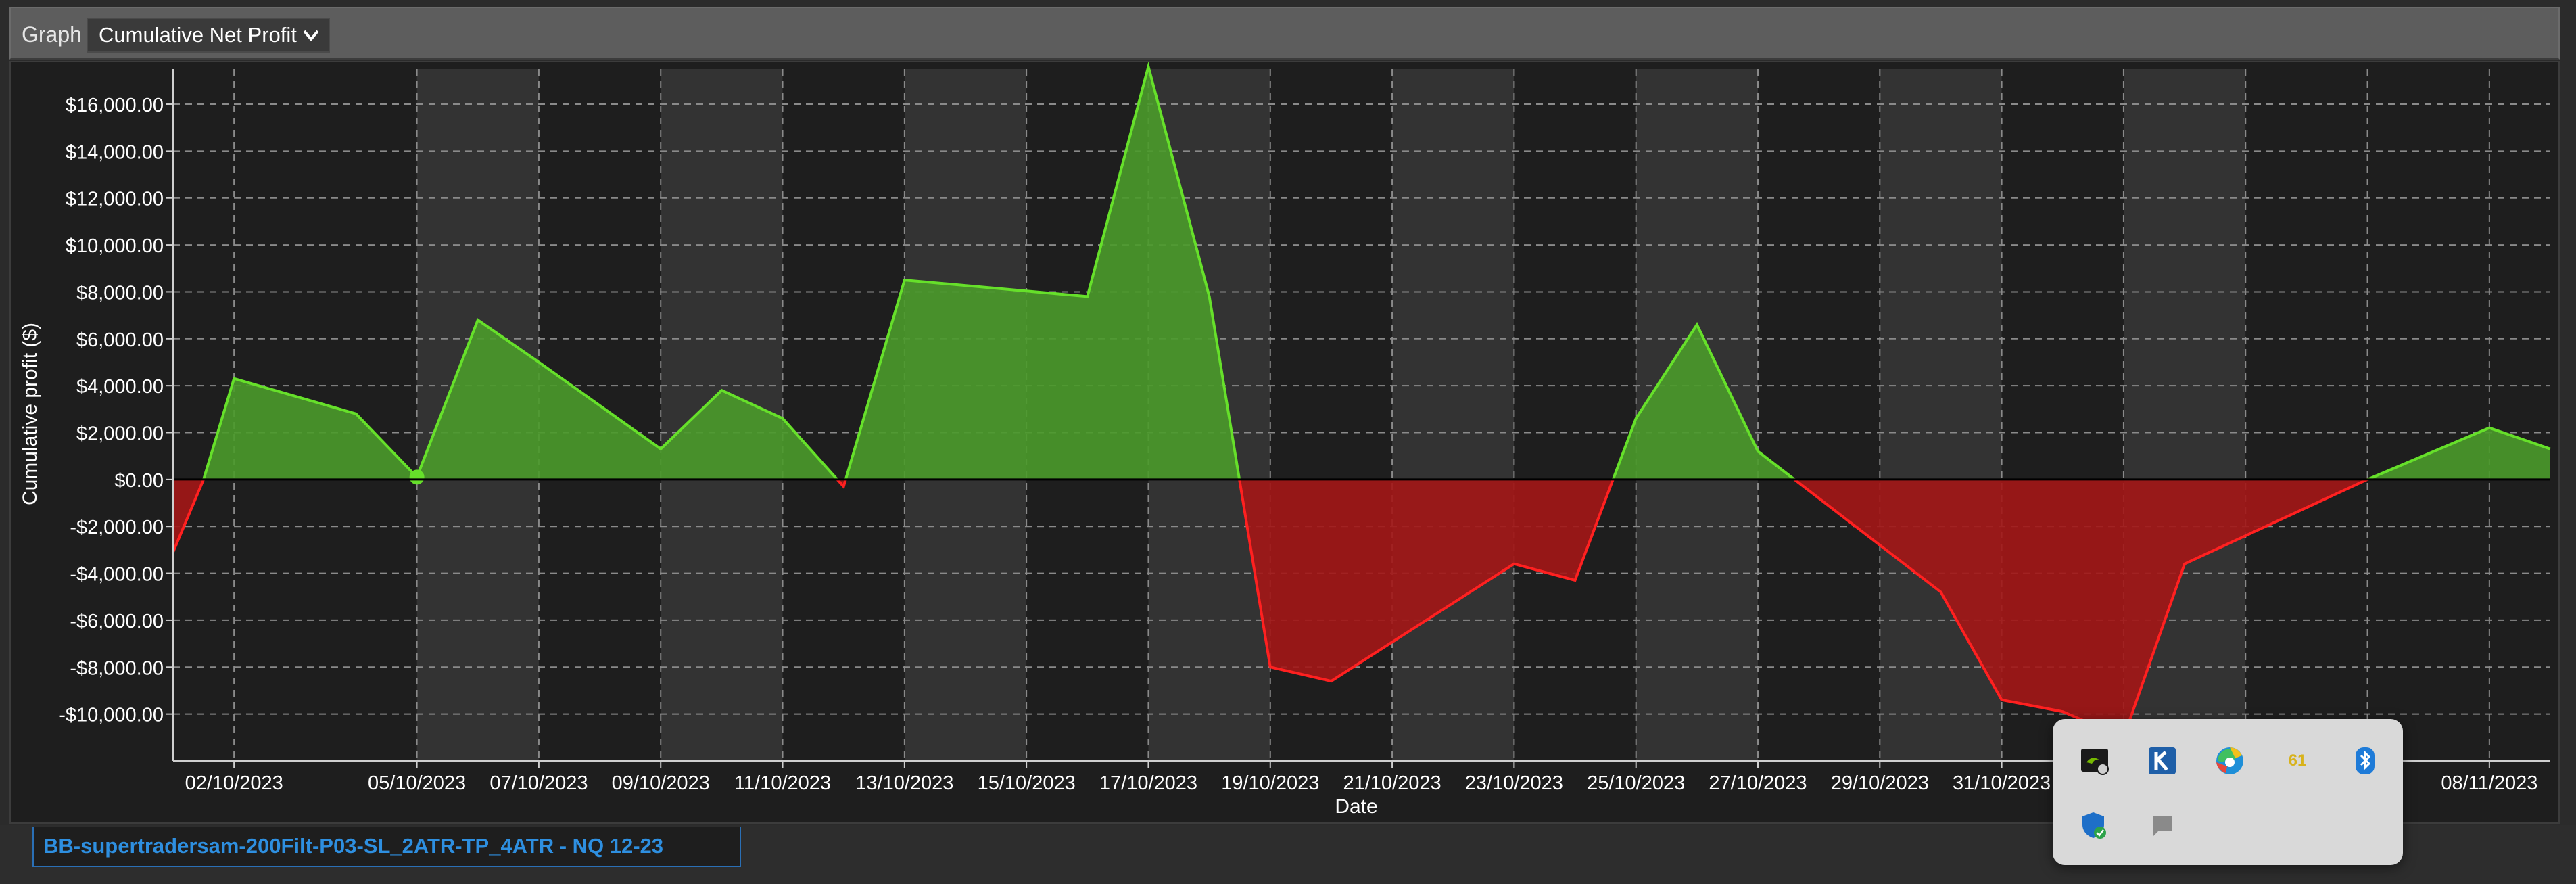 The width and height of the screenshot is (2576, 884). I want to click on y-tick-label: $2,000.00, so click(120, 434).